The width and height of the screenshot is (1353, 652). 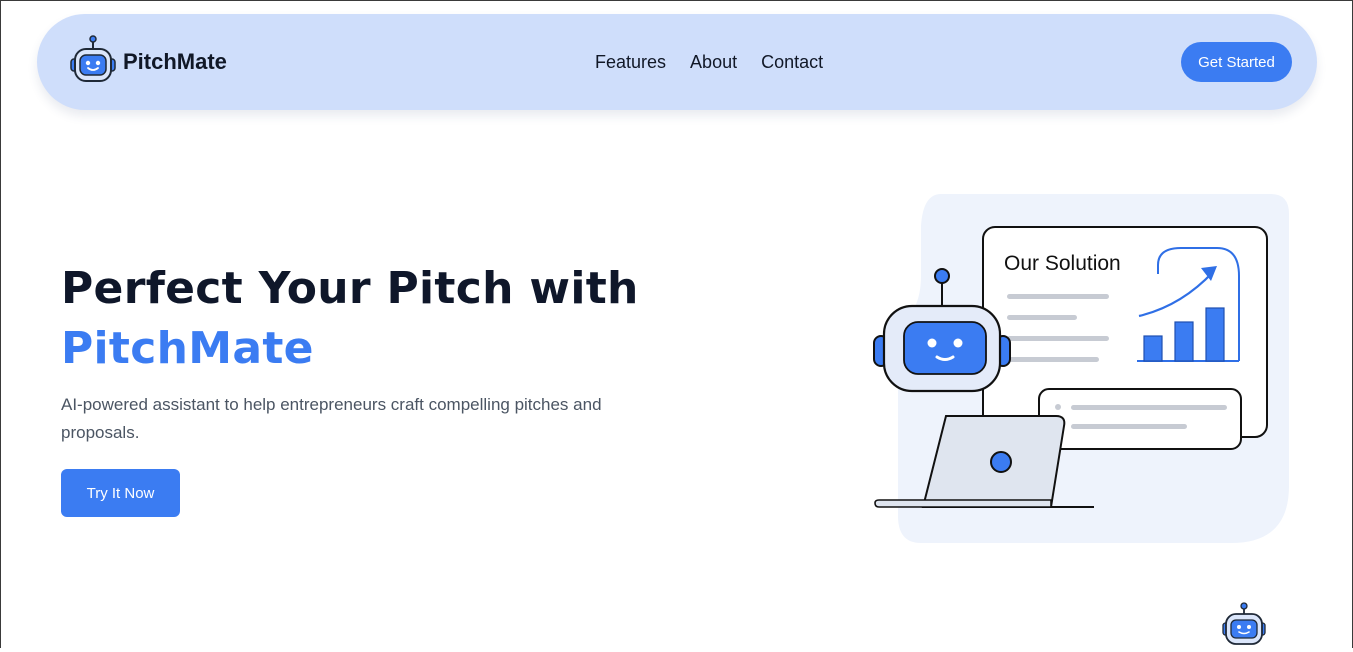 I want to click on robot-face, so click(x=945, y=348).